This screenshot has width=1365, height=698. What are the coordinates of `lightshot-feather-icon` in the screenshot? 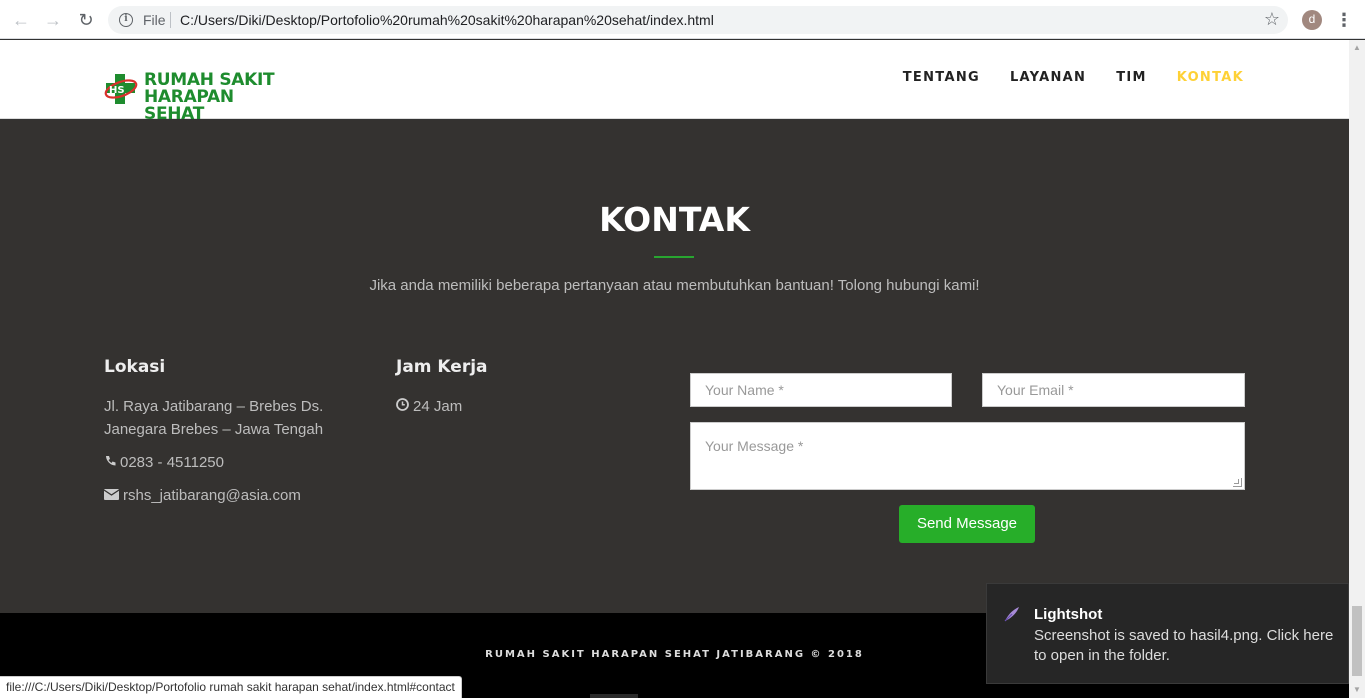 It's located at (1011, 614).